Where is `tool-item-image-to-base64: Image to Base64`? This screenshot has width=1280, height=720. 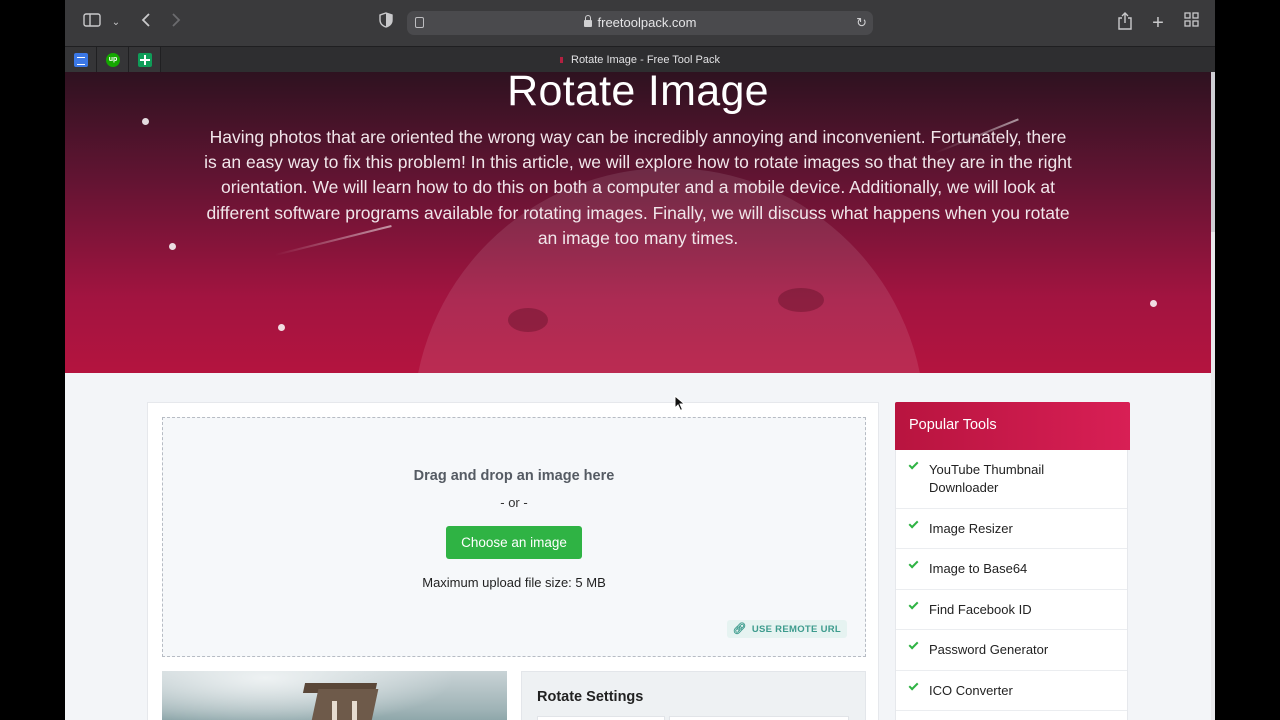
tool-item-image-to-base64: Image to Base64 is located at coordinates (1011, 569).